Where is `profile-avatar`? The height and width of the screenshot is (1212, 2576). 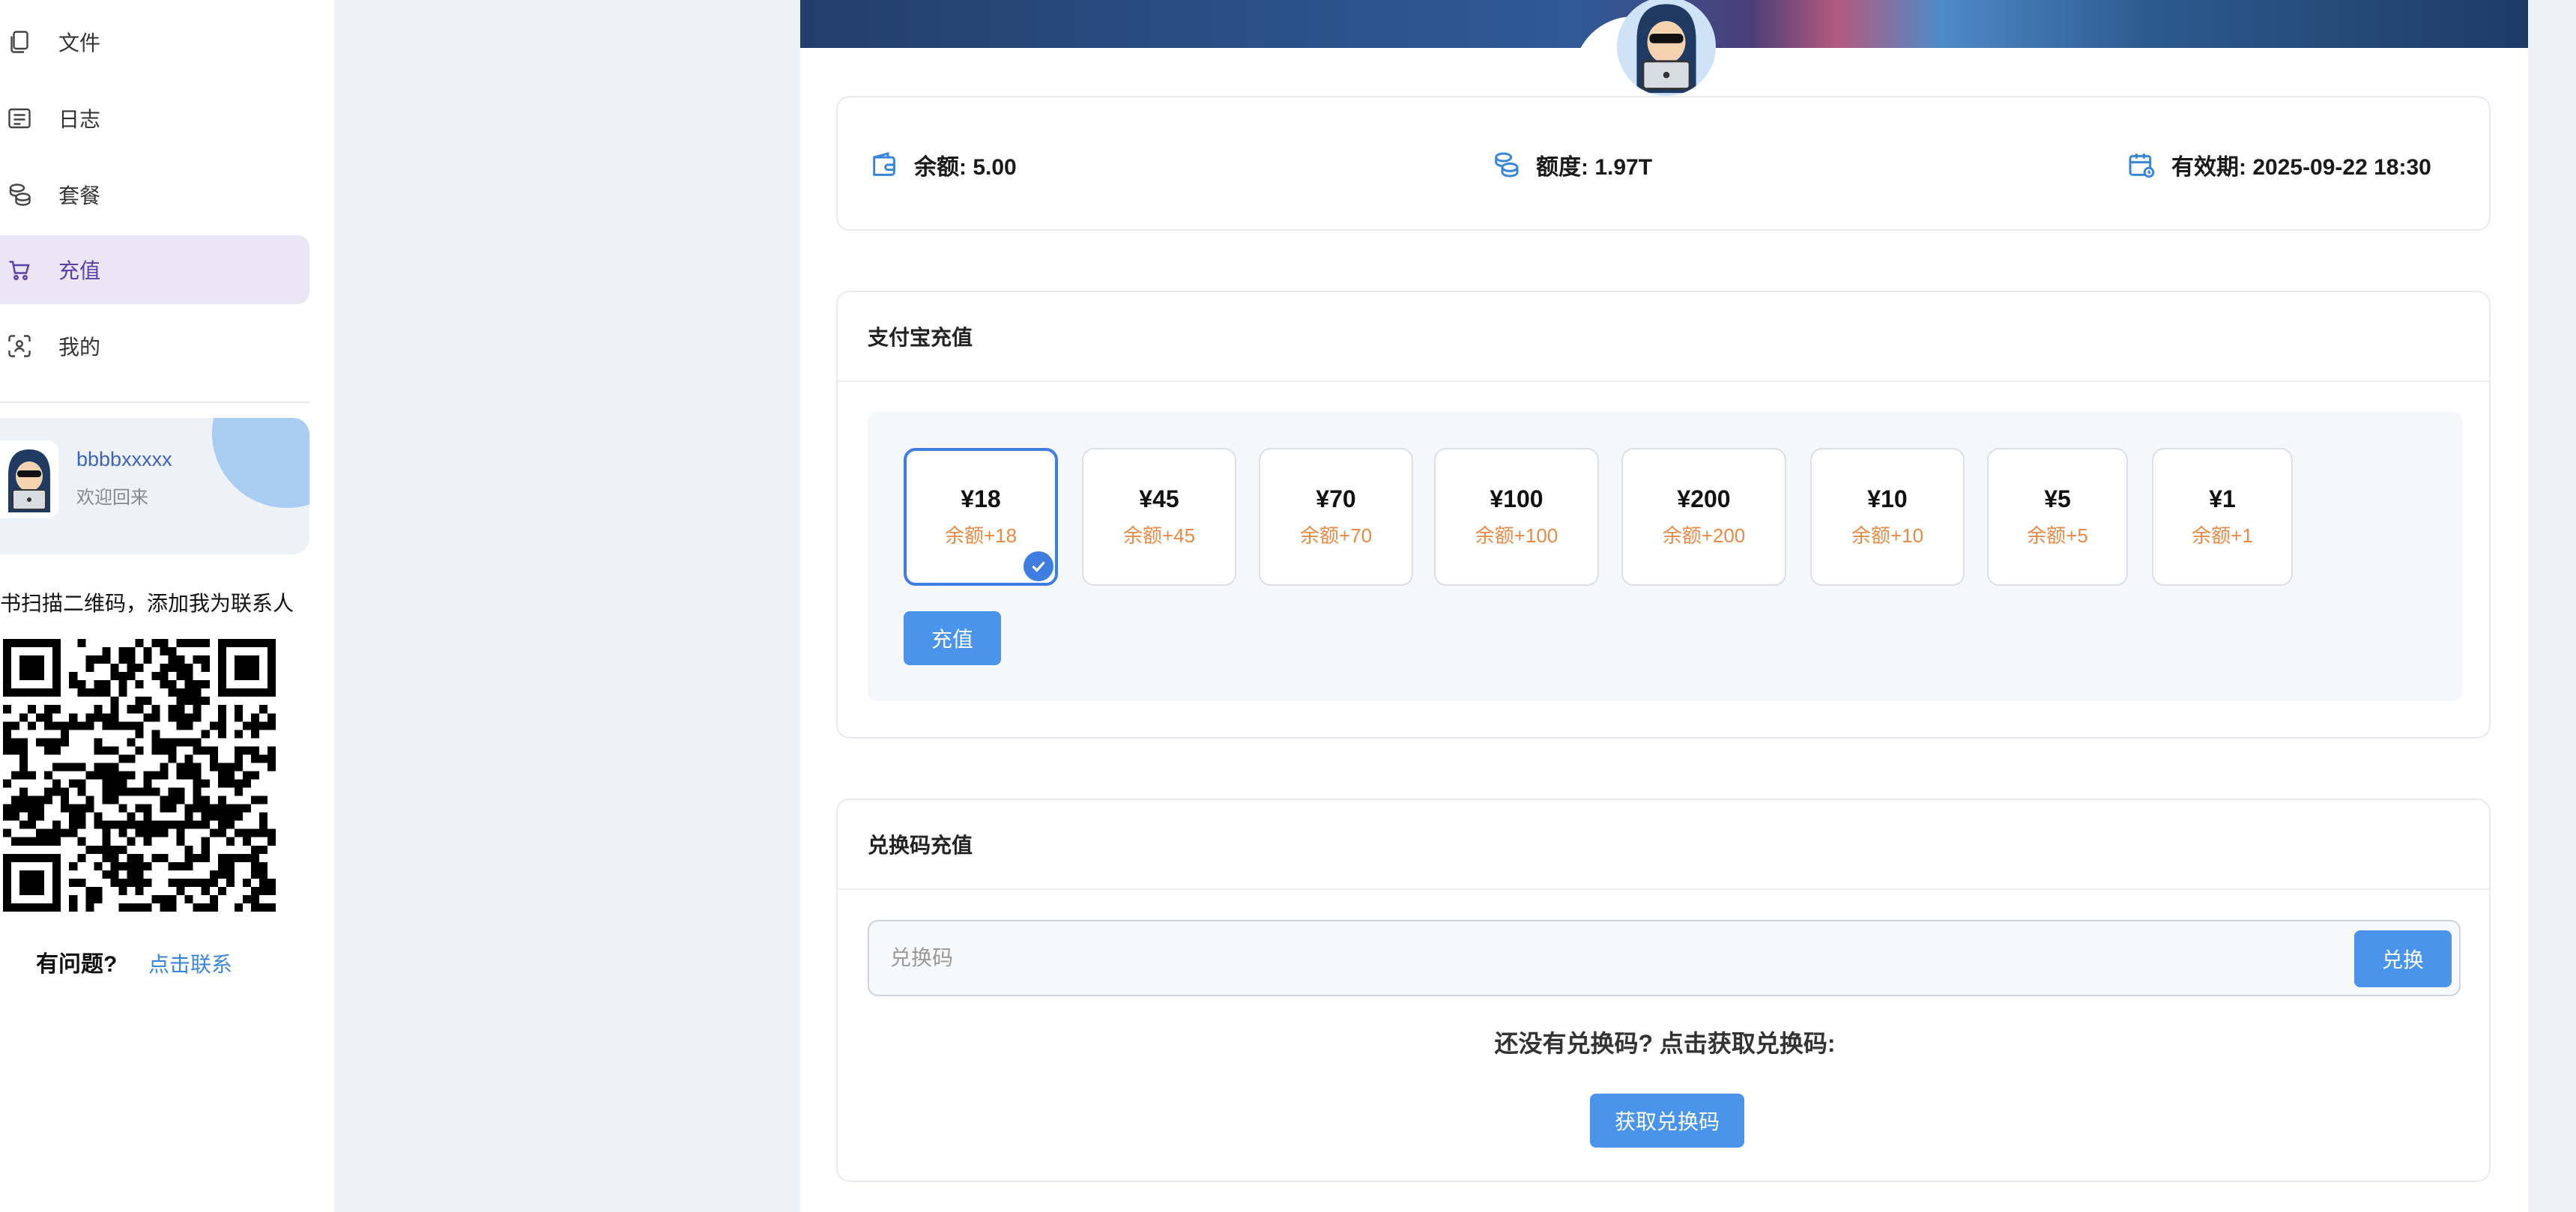 profile-avatar is located at coordinates (1666, 48).